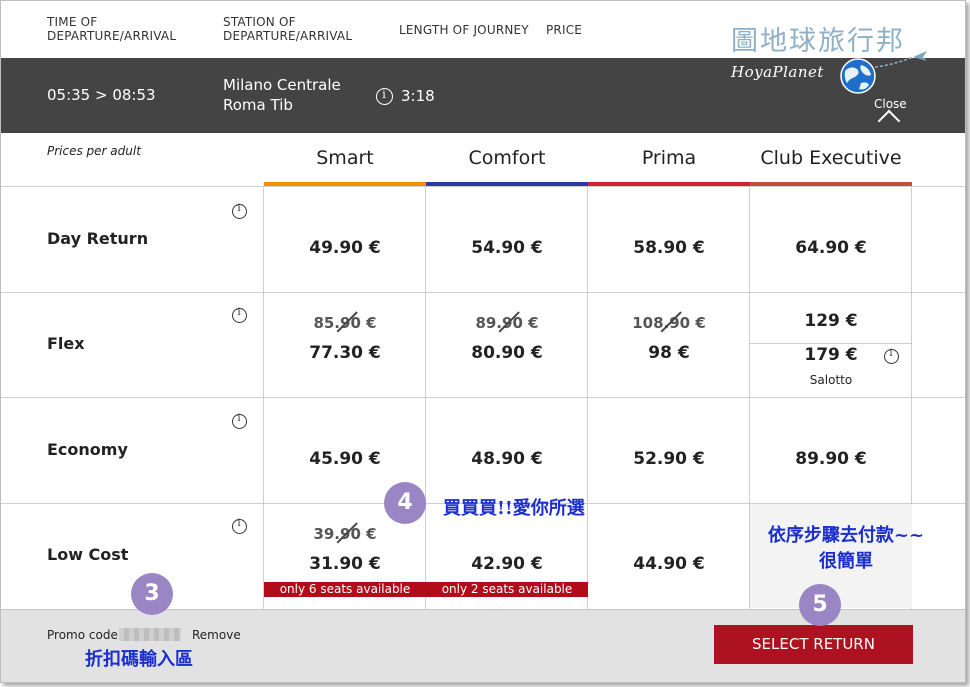 The width and height of the screenshot is (970, 687). Describe the element at coordinates (669, 248) in the screenshot. I see `price-day-return-prima: 58.90 €` at that location.